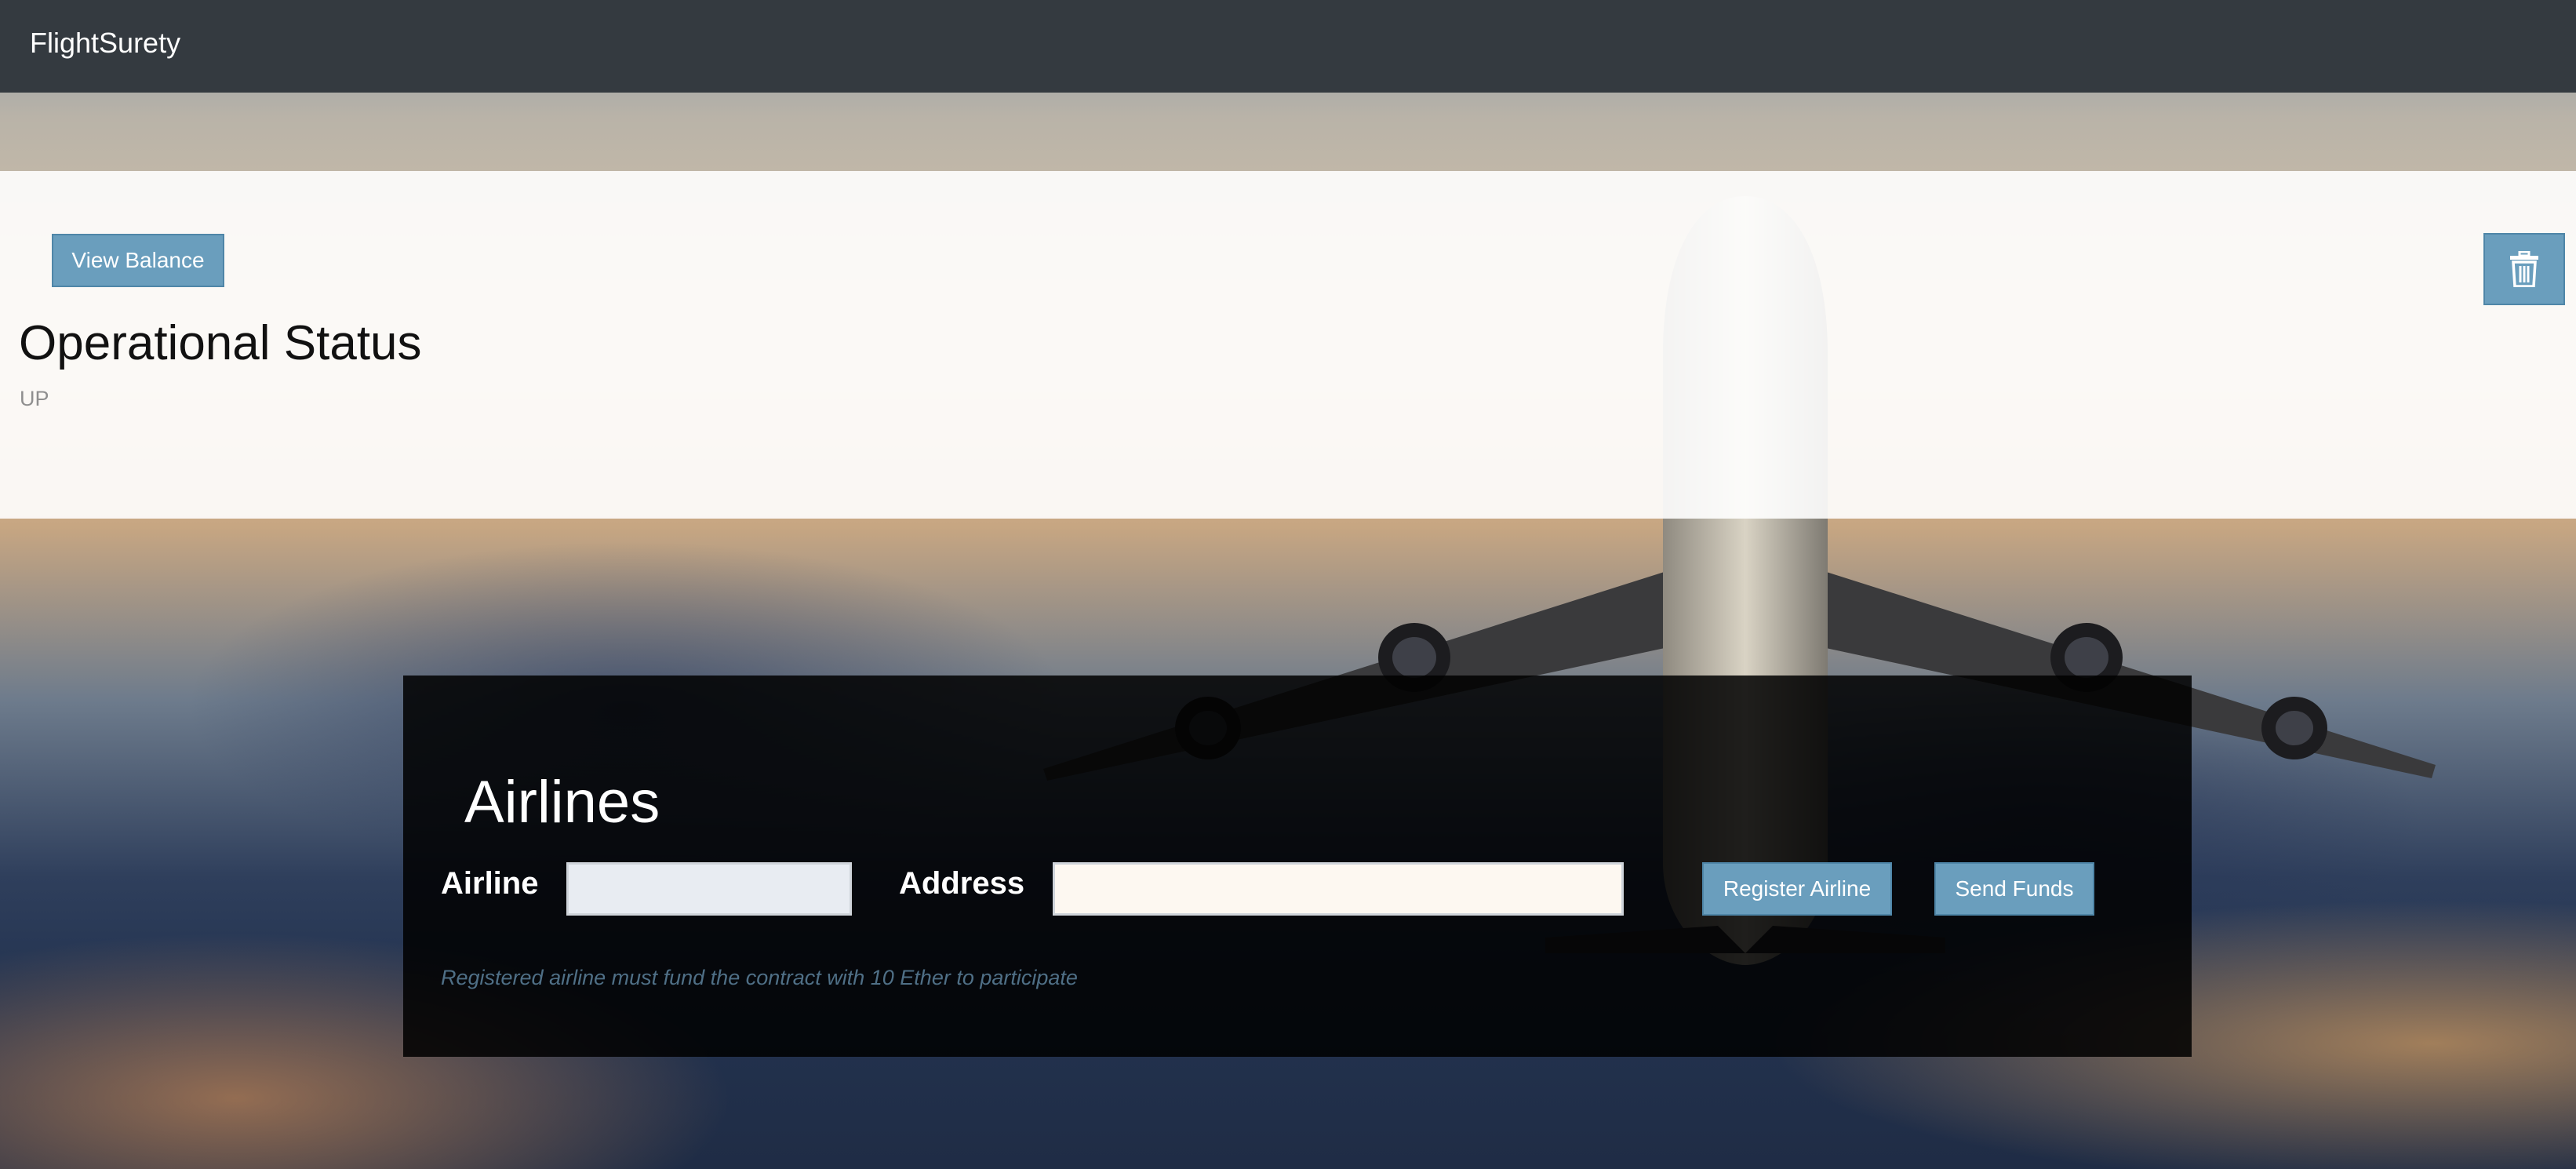  I want to click on register-airline-button: Register Airline, so click(1797, 889).